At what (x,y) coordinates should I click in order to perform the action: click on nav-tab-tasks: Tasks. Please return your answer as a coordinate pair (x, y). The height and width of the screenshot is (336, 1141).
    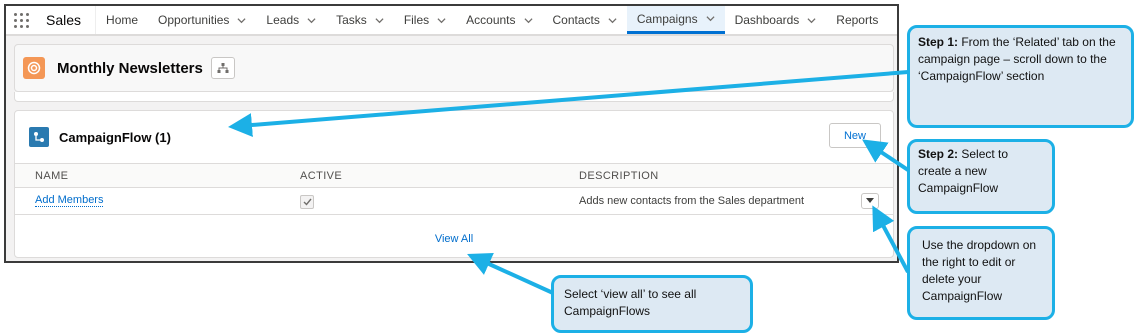
    Looking at the image, I should click on (360, 20).